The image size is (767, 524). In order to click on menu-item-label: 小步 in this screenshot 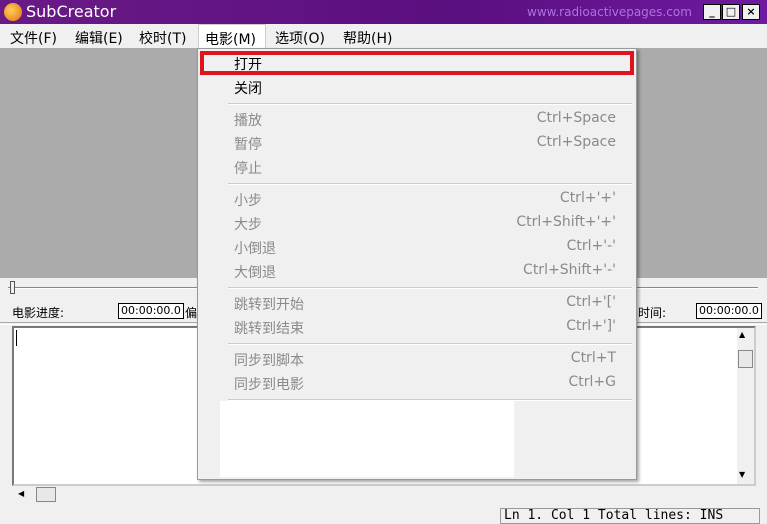, I will do `click(248, 201)`.